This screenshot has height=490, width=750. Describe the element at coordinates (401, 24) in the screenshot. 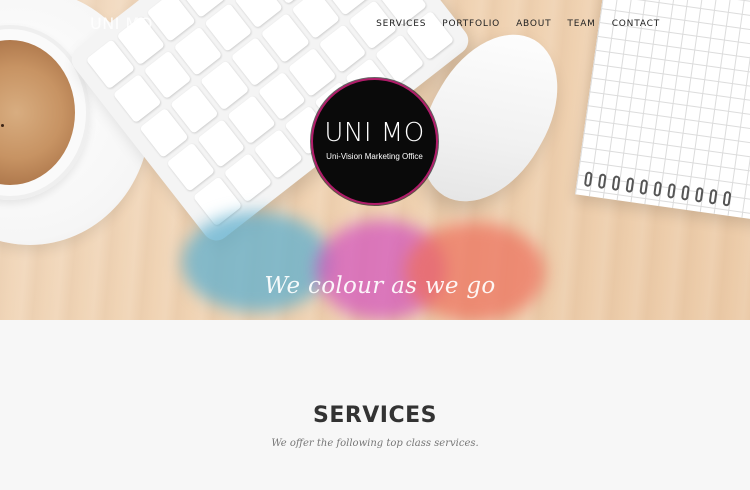

I see `nav-services: SERVICES` at that location.